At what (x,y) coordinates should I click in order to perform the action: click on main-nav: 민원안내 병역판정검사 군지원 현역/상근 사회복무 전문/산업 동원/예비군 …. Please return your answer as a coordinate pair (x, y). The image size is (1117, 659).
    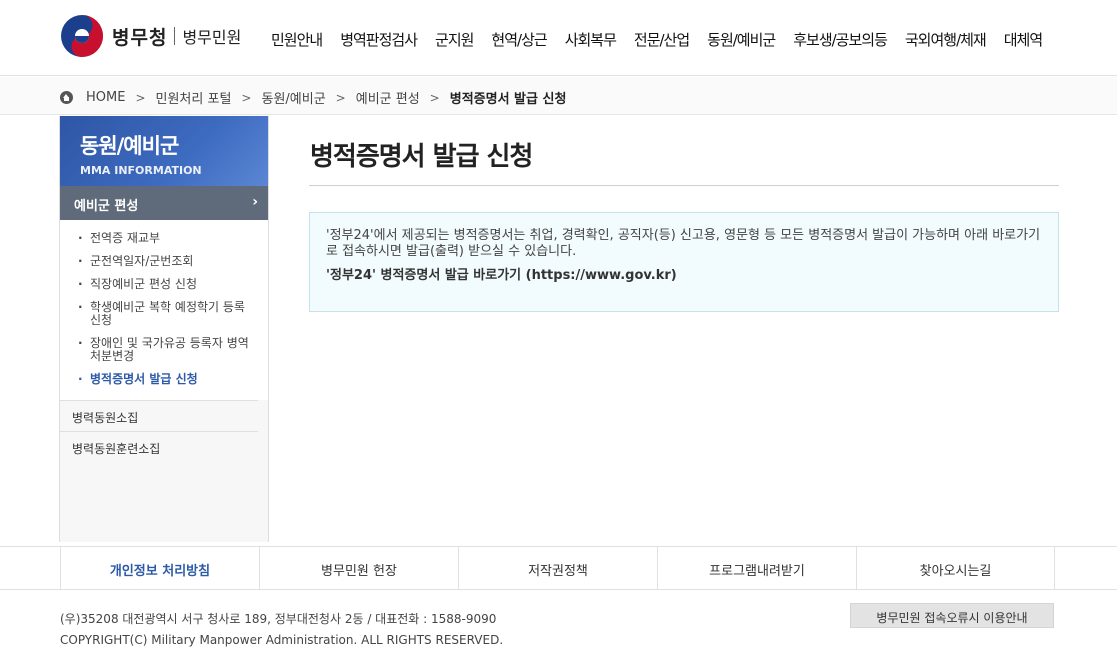
    Looking at the image, I should click on (665, 39).